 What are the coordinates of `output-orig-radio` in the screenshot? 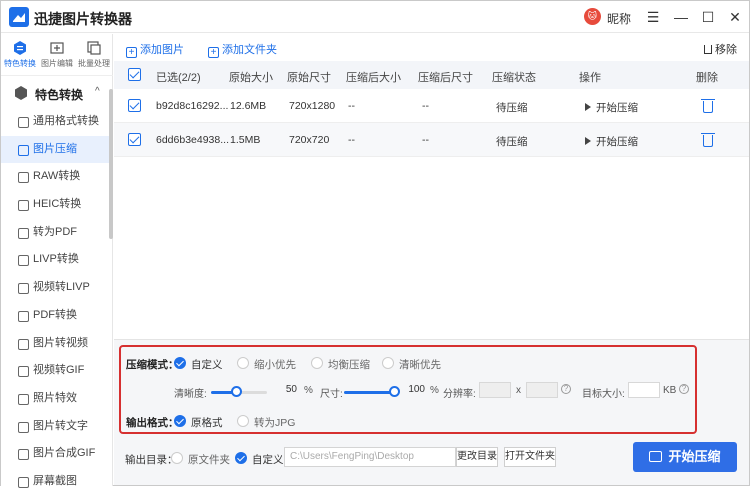 It's located at (177, 458).